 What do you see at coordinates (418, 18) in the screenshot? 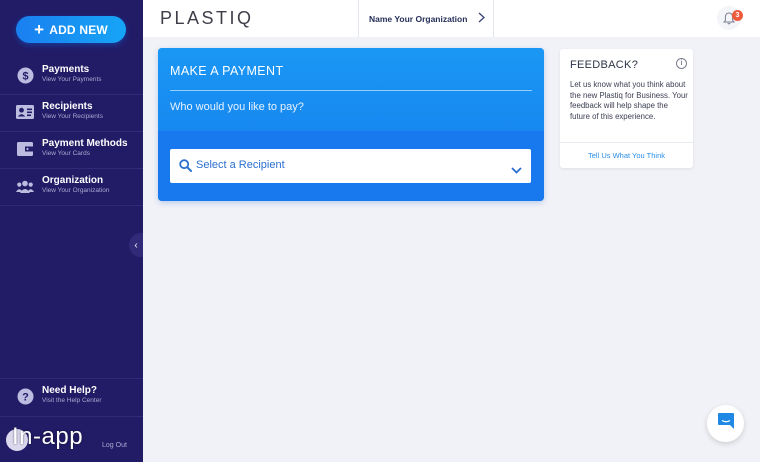
I see `organization-selector-label: Name Your Organization` at bounding box center [418, 18].